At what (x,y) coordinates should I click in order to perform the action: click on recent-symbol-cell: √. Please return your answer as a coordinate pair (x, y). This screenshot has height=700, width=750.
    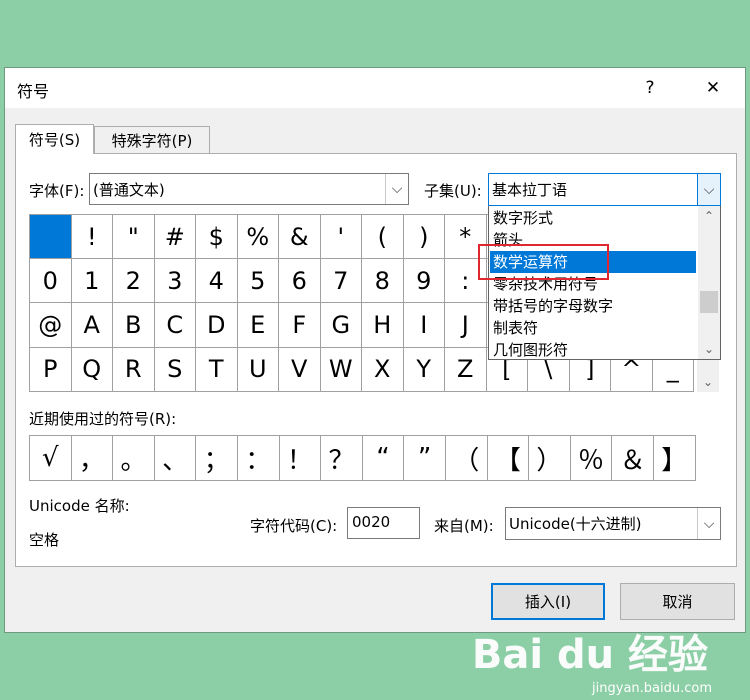
    Looking at the image, I should click on (51, 458).